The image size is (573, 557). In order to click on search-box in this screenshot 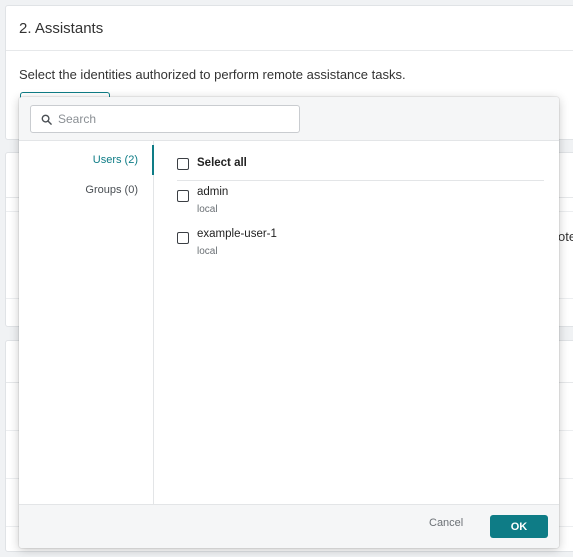, I will do `click(165, 119)`.